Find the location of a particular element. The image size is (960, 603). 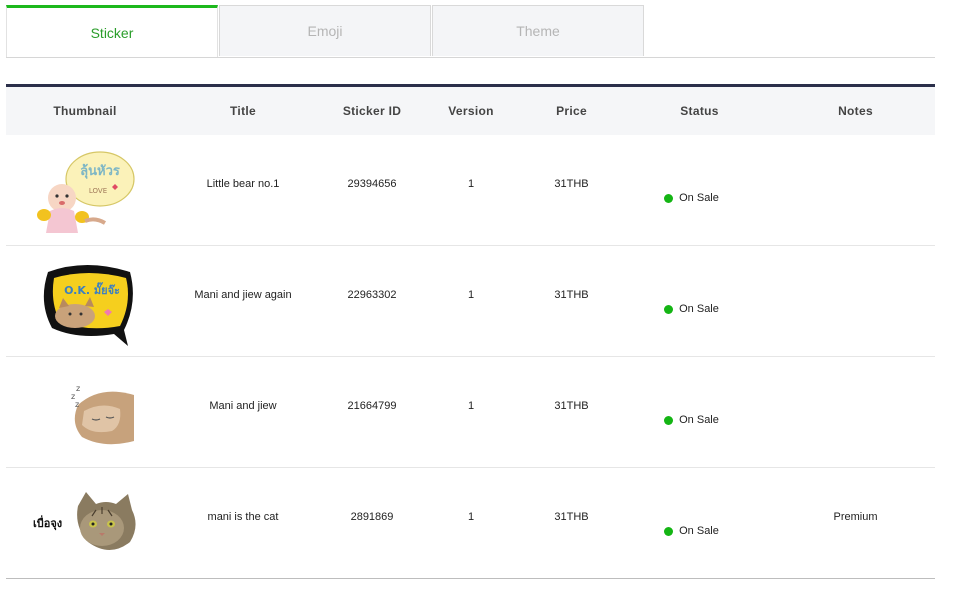

svg-text: O.K. มั๊ยจ๊ะ is located at coordinates (92, 289).